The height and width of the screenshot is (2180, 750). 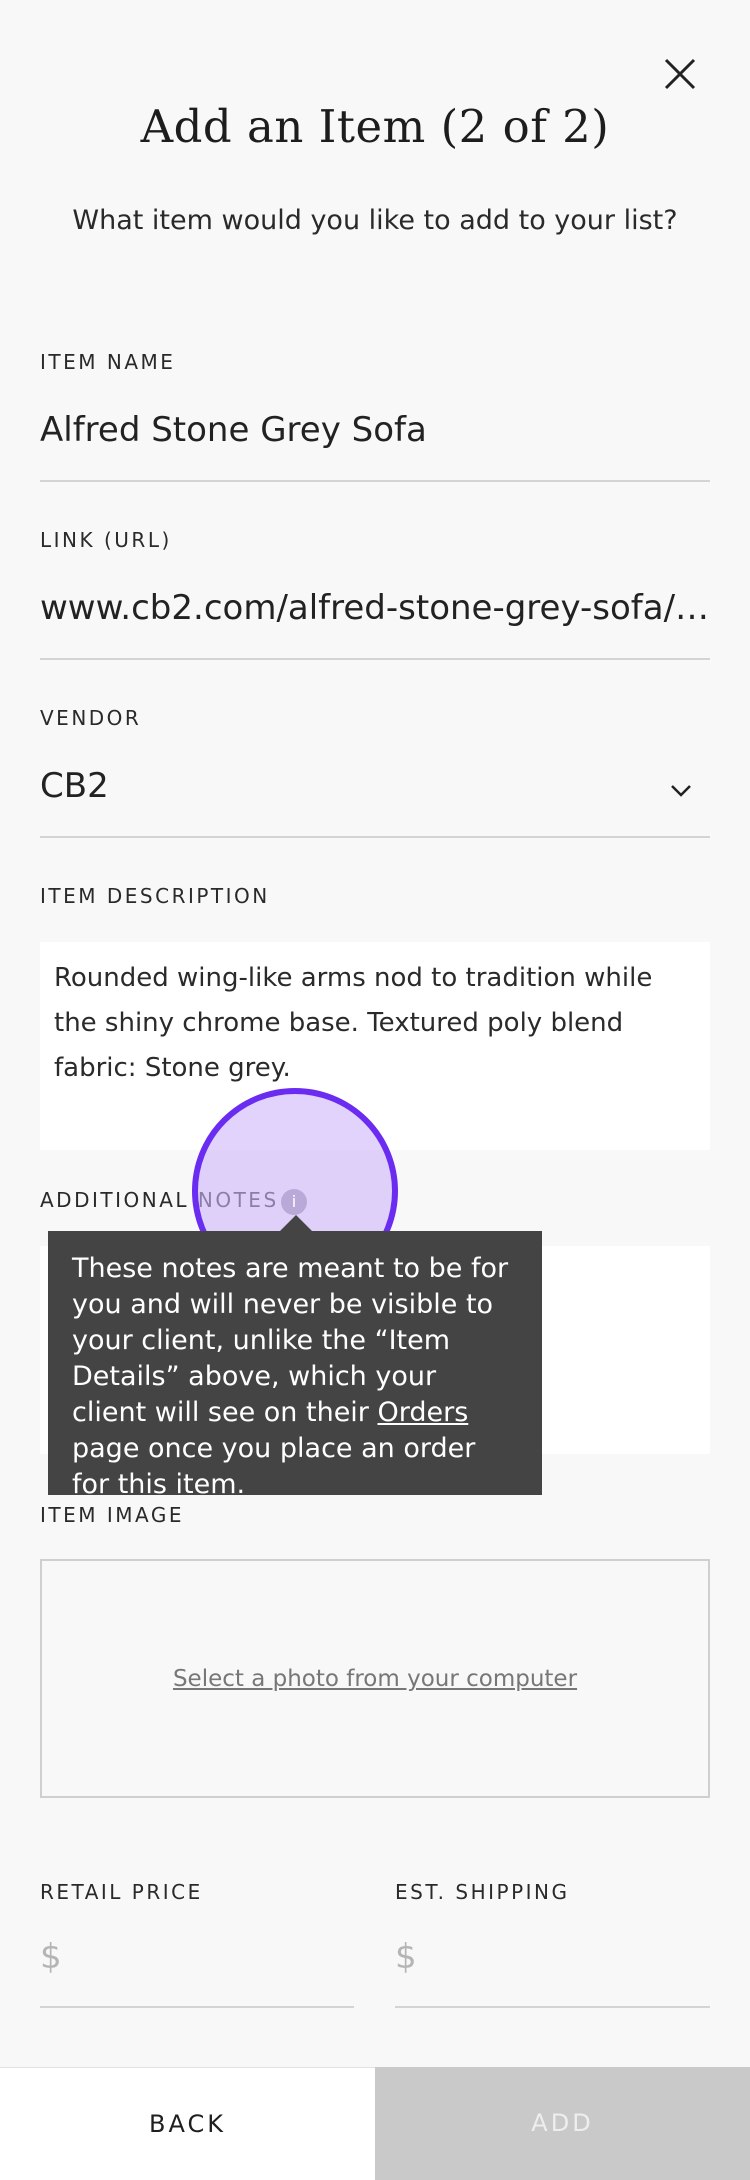 What do you see at coordinates (74, 786) in the screenshot?
I see `vendor-value: CB2` at bounding box center [74, 786].